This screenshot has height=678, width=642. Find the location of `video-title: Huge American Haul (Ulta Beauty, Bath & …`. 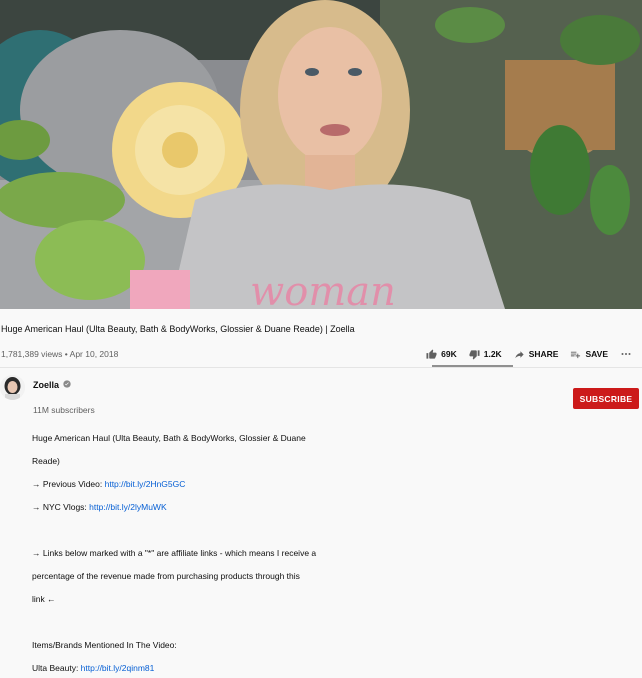

video-title: Huge American Haul (Ulta Beauty, Bath & … is located at coordinates (178, 329).